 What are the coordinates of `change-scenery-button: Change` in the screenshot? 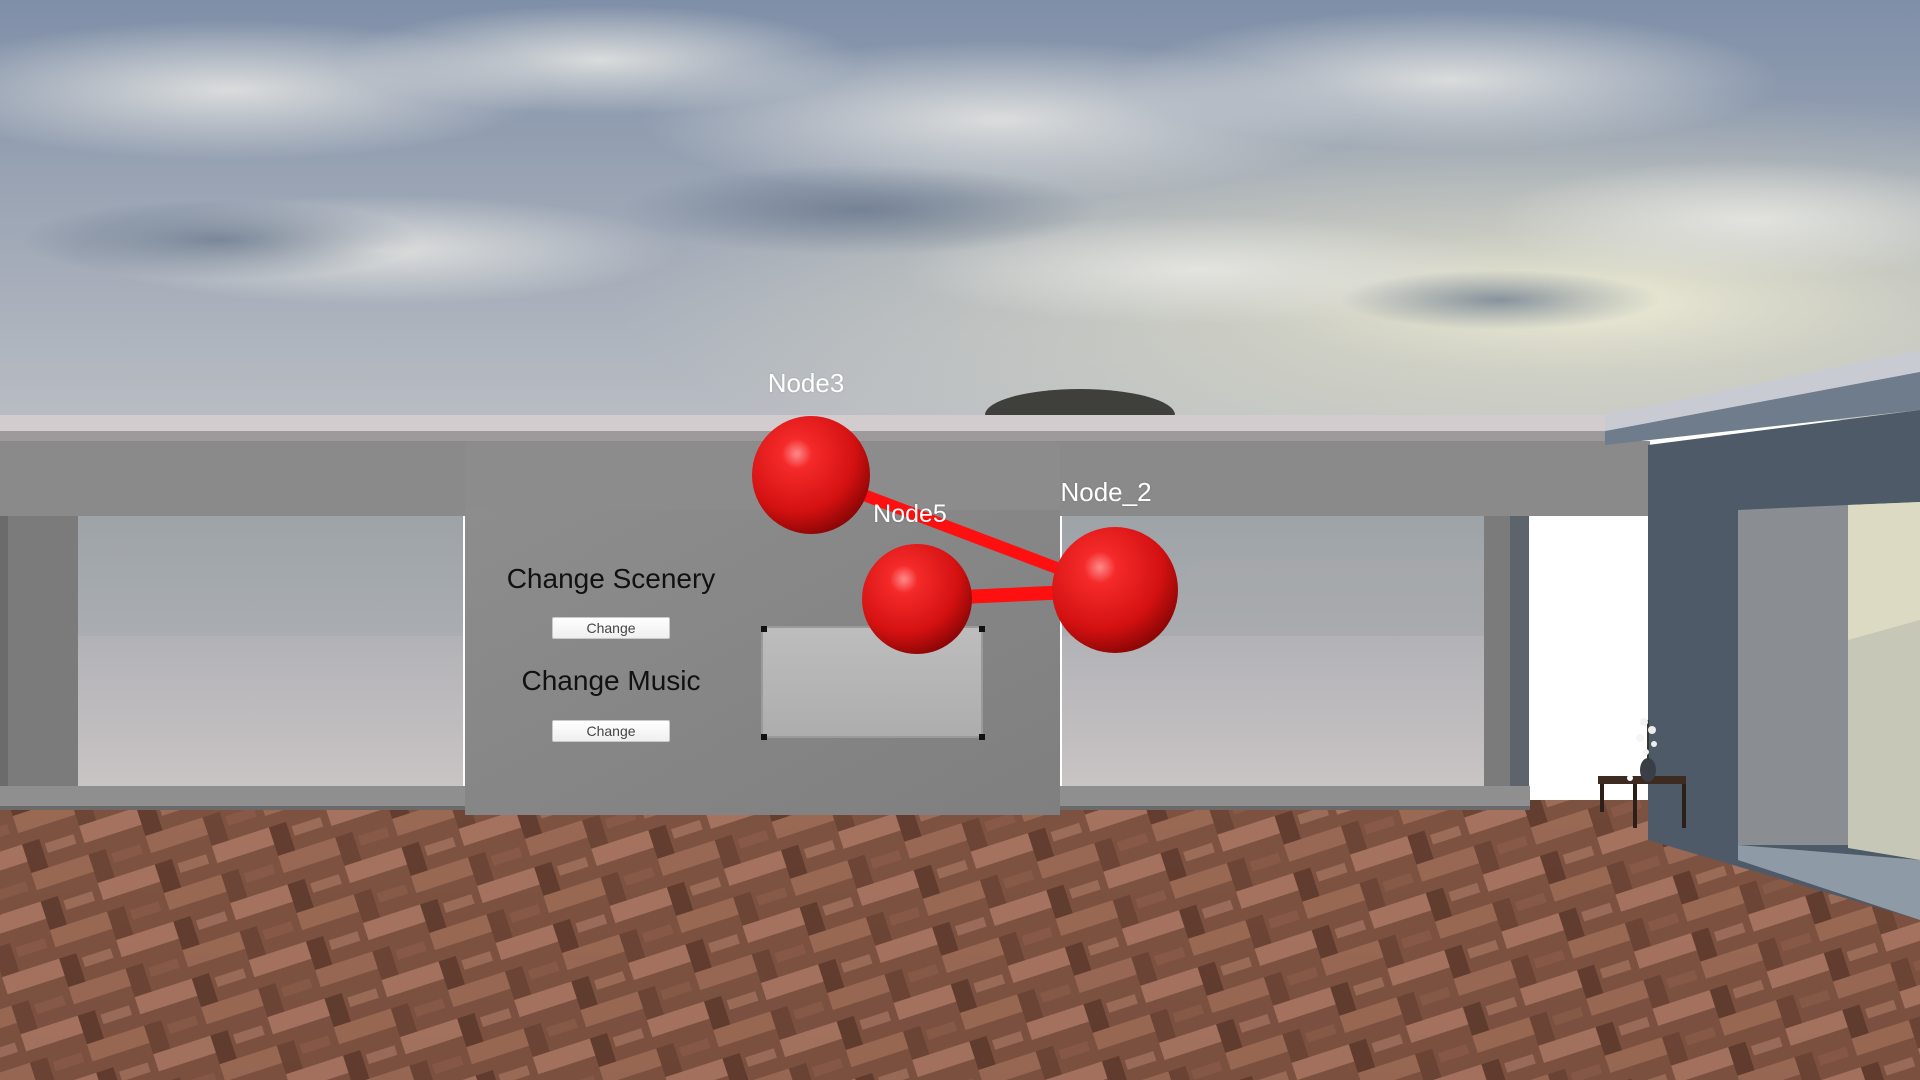 It's located at (611, 628).